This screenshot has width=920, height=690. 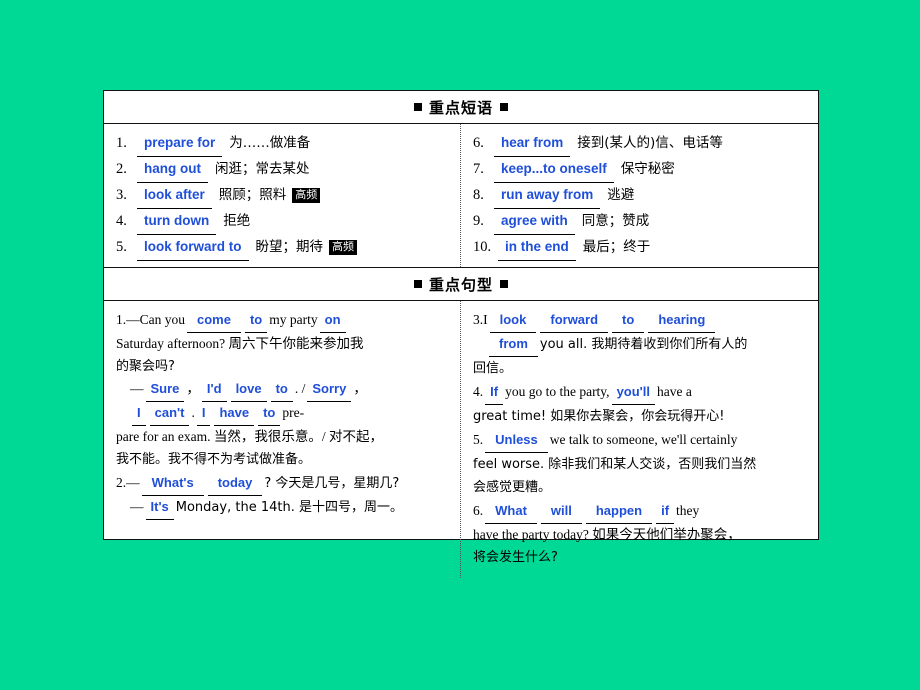 What do you see at coordinates (547, 196) in the screenshot?
I see `phrase-blank: run away from` at bounding box center [547, 196].